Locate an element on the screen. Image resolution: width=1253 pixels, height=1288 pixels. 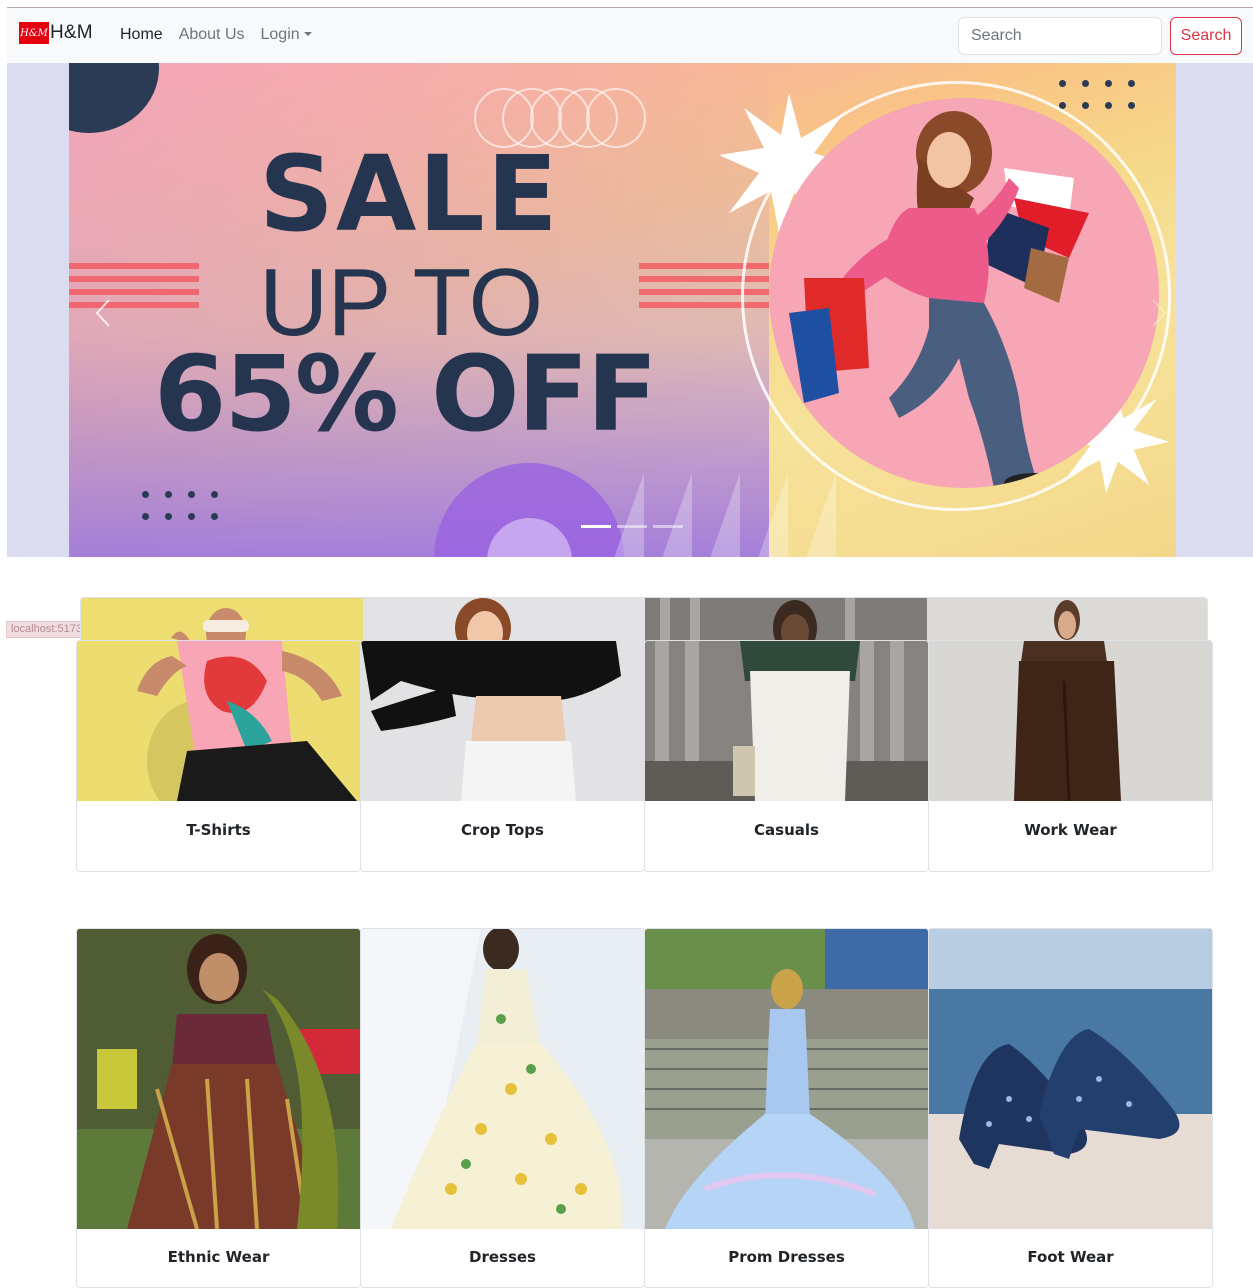
carousel-next-button is located at coordinates (1159, 313).